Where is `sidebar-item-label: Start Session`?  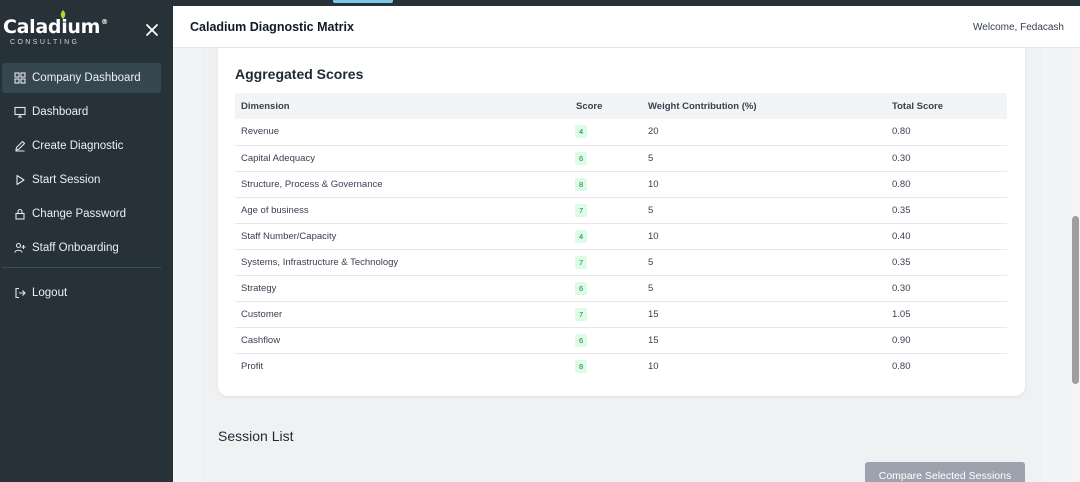 sidebar-item-label: Start Session is located at coordinates (66, 180).